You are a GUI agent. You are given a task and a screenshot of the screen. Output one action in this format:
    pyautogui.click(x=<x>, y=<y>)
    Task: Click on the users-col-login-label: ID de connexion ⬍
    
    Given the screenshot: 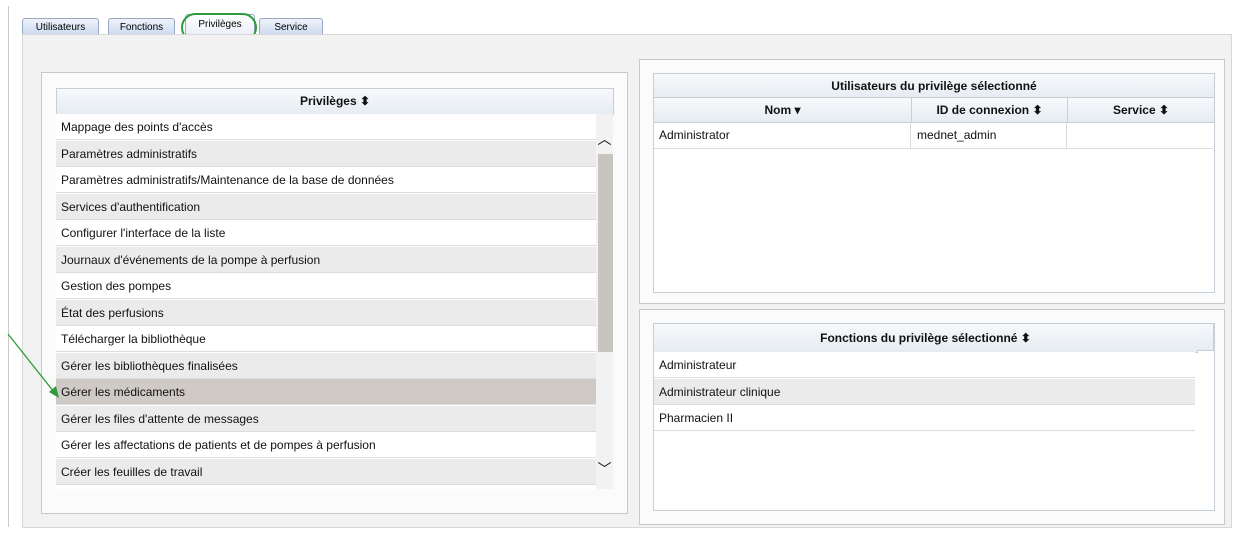 What is the action you would take?
    pyautogui.click(x=989, y=110)
    